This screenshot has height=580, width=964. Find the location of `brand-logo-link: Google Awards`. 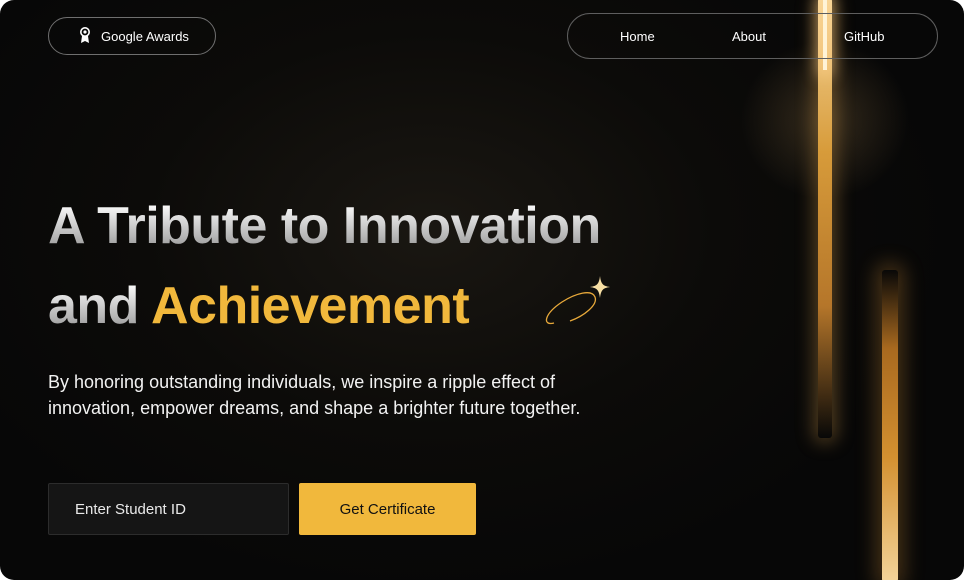

brand-logo-link: Google Awards is located at coordinates (132, 36).